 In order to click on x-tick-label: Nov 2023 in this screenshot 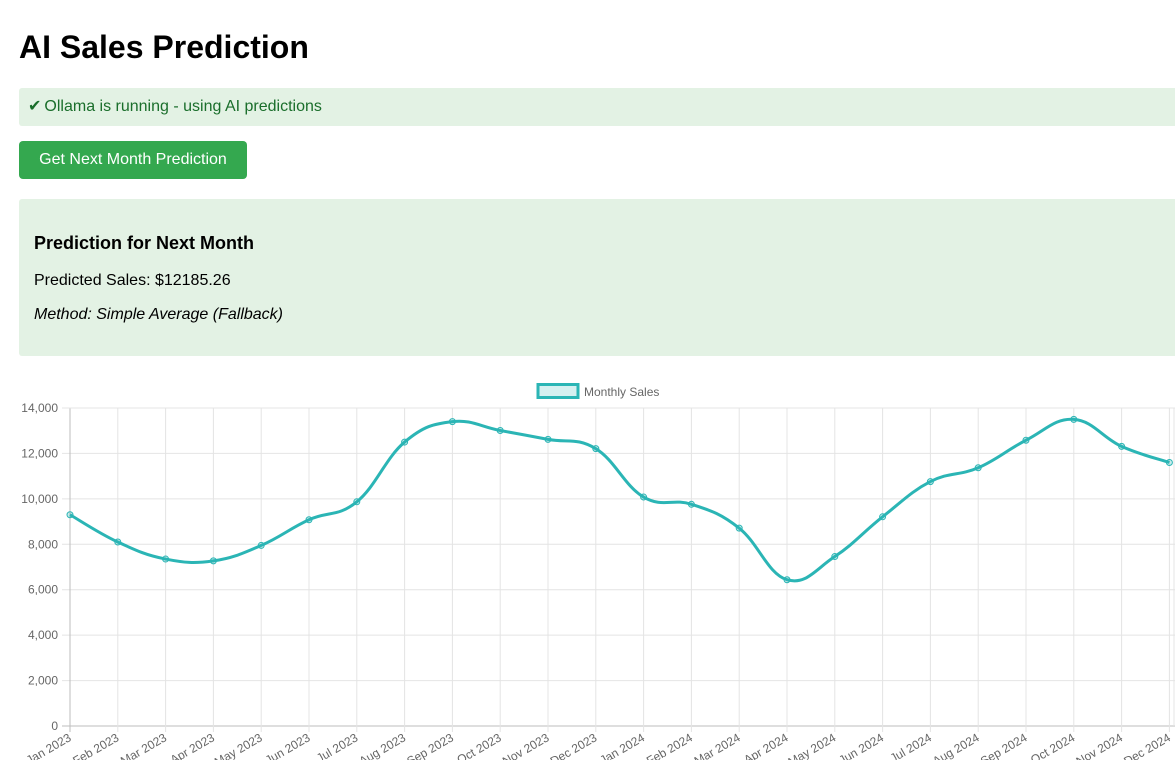, I will do `click(526, 745)`.